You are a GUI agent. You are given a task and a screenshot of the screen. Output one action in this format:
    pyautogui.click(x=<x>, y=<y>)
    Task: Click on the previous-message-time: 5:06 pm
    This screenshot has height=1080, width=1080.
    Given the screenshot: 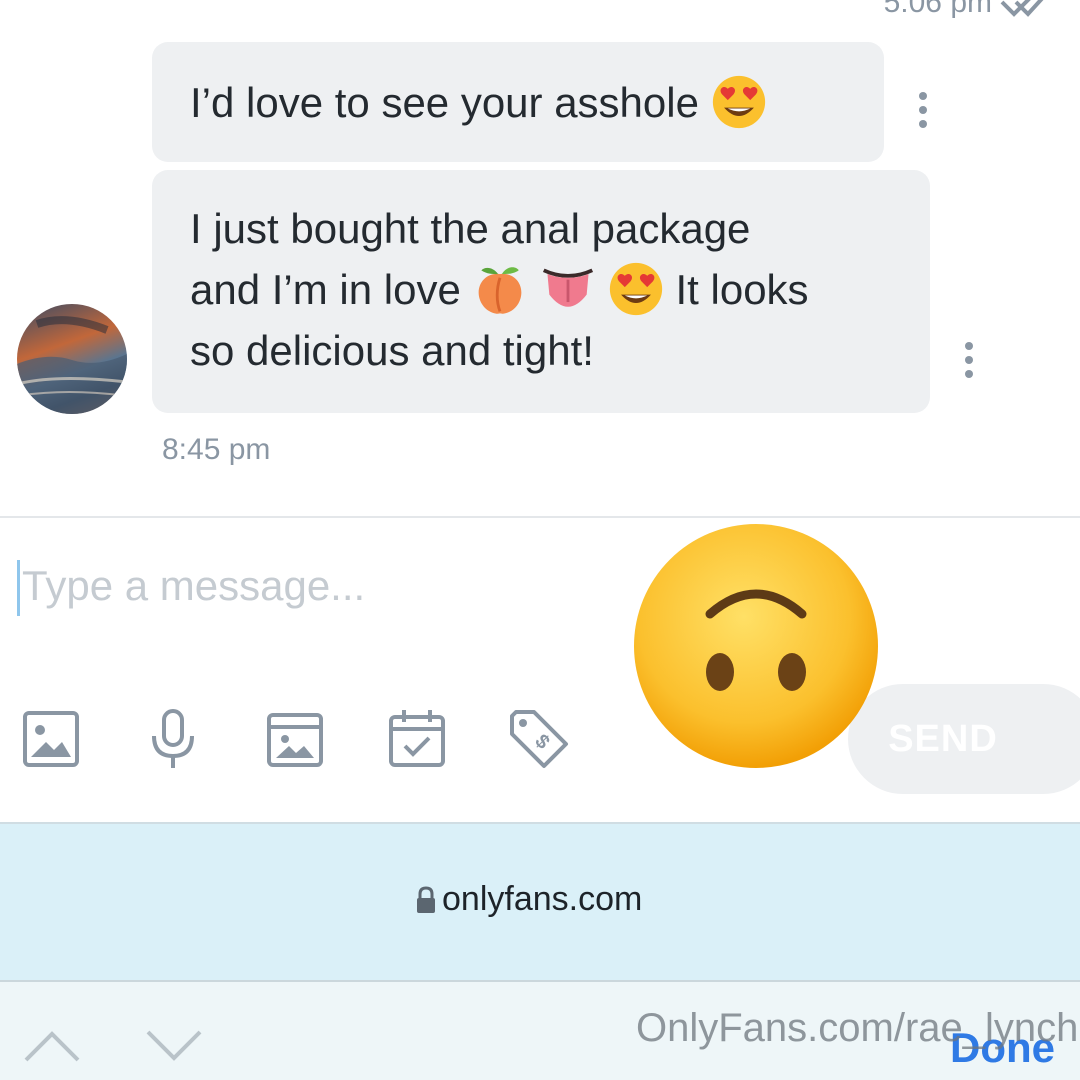 What is the action you would take?
    pyautogui.click(x=937, y=9)
    